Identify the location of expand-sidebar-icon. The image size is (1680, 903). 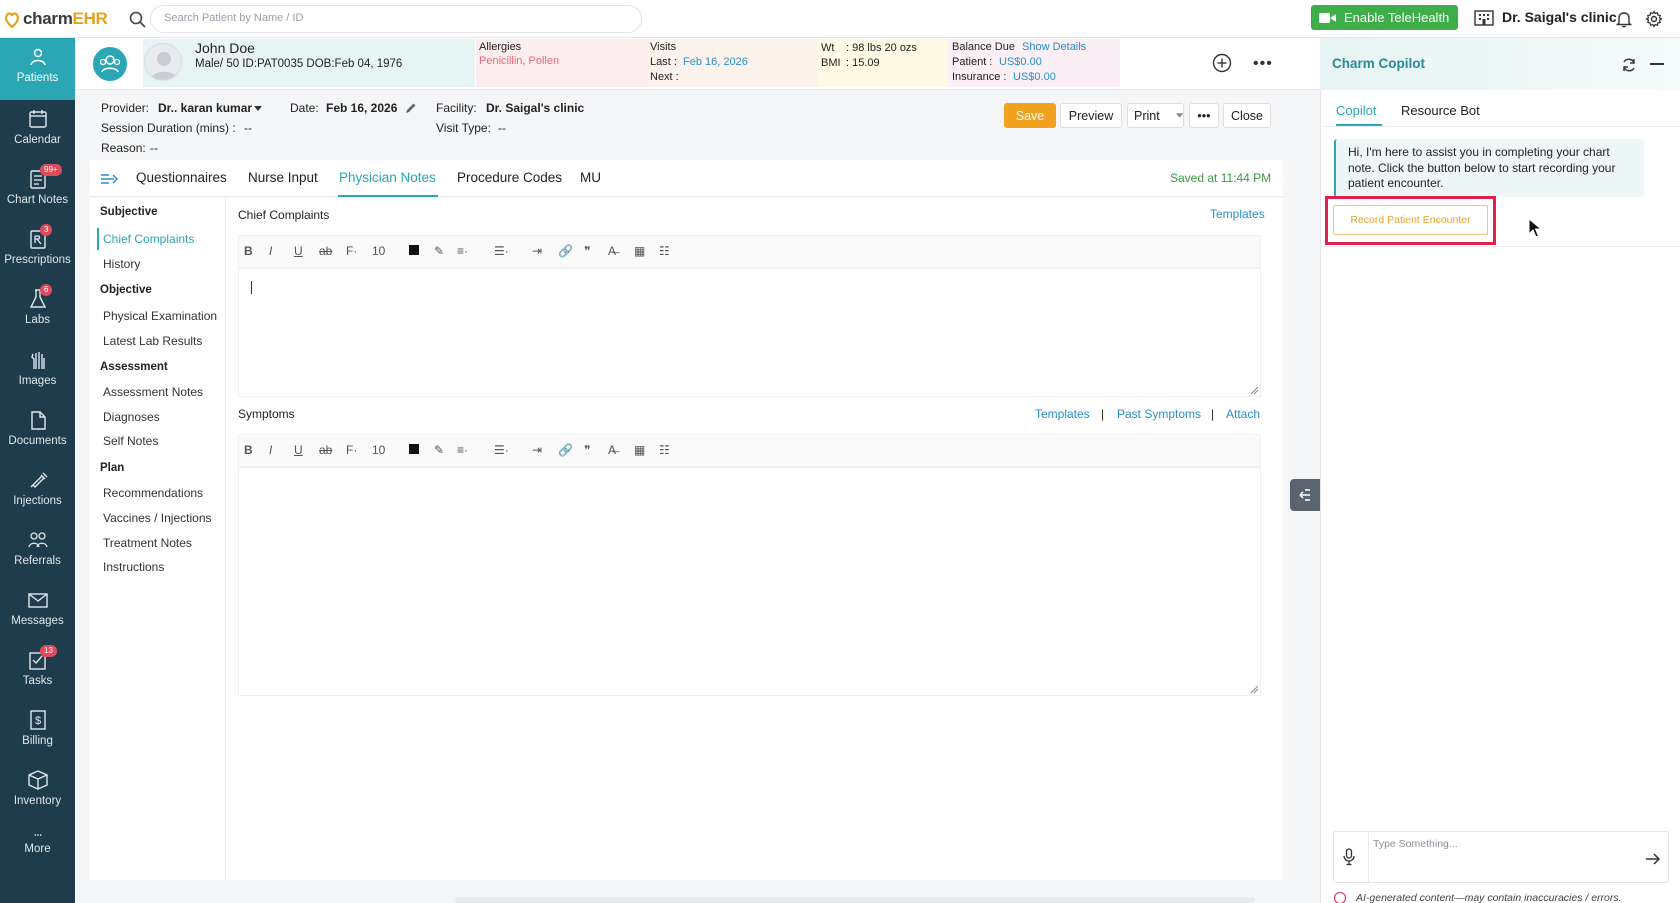
(110, 179).